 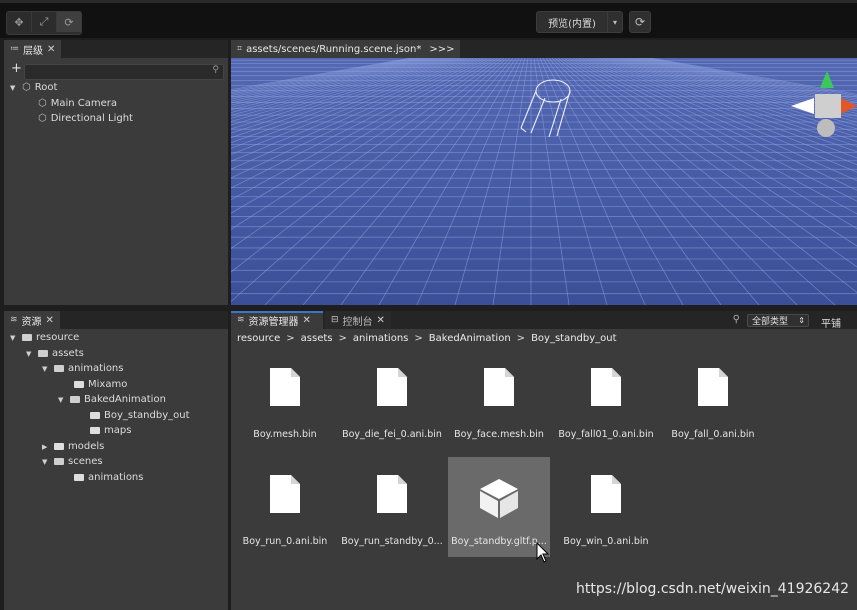 I want to click on tree-folder-boy-standby-out: Boy_standby_out, so click(x=139, y=415).